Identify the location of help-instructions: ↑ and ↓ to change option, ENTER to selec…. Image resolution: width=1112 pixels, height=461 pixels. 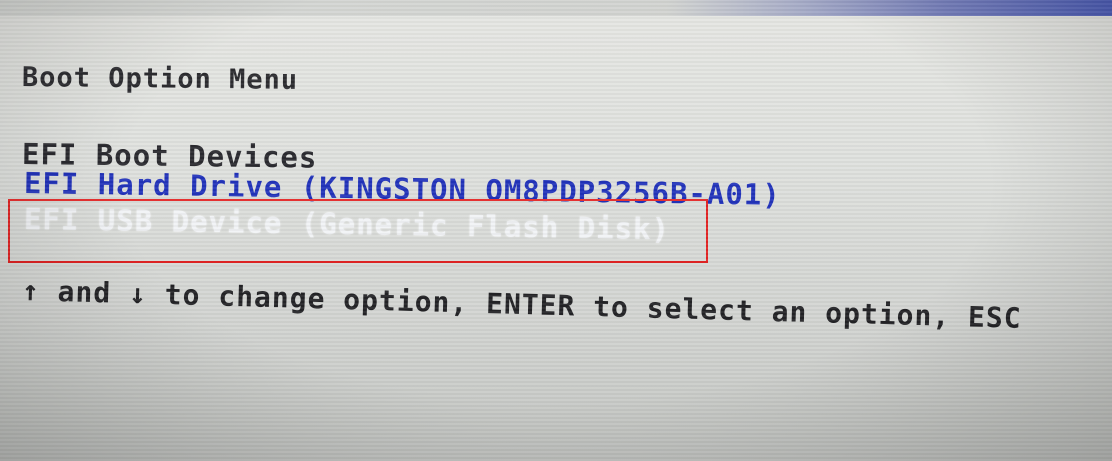
(522, 304).